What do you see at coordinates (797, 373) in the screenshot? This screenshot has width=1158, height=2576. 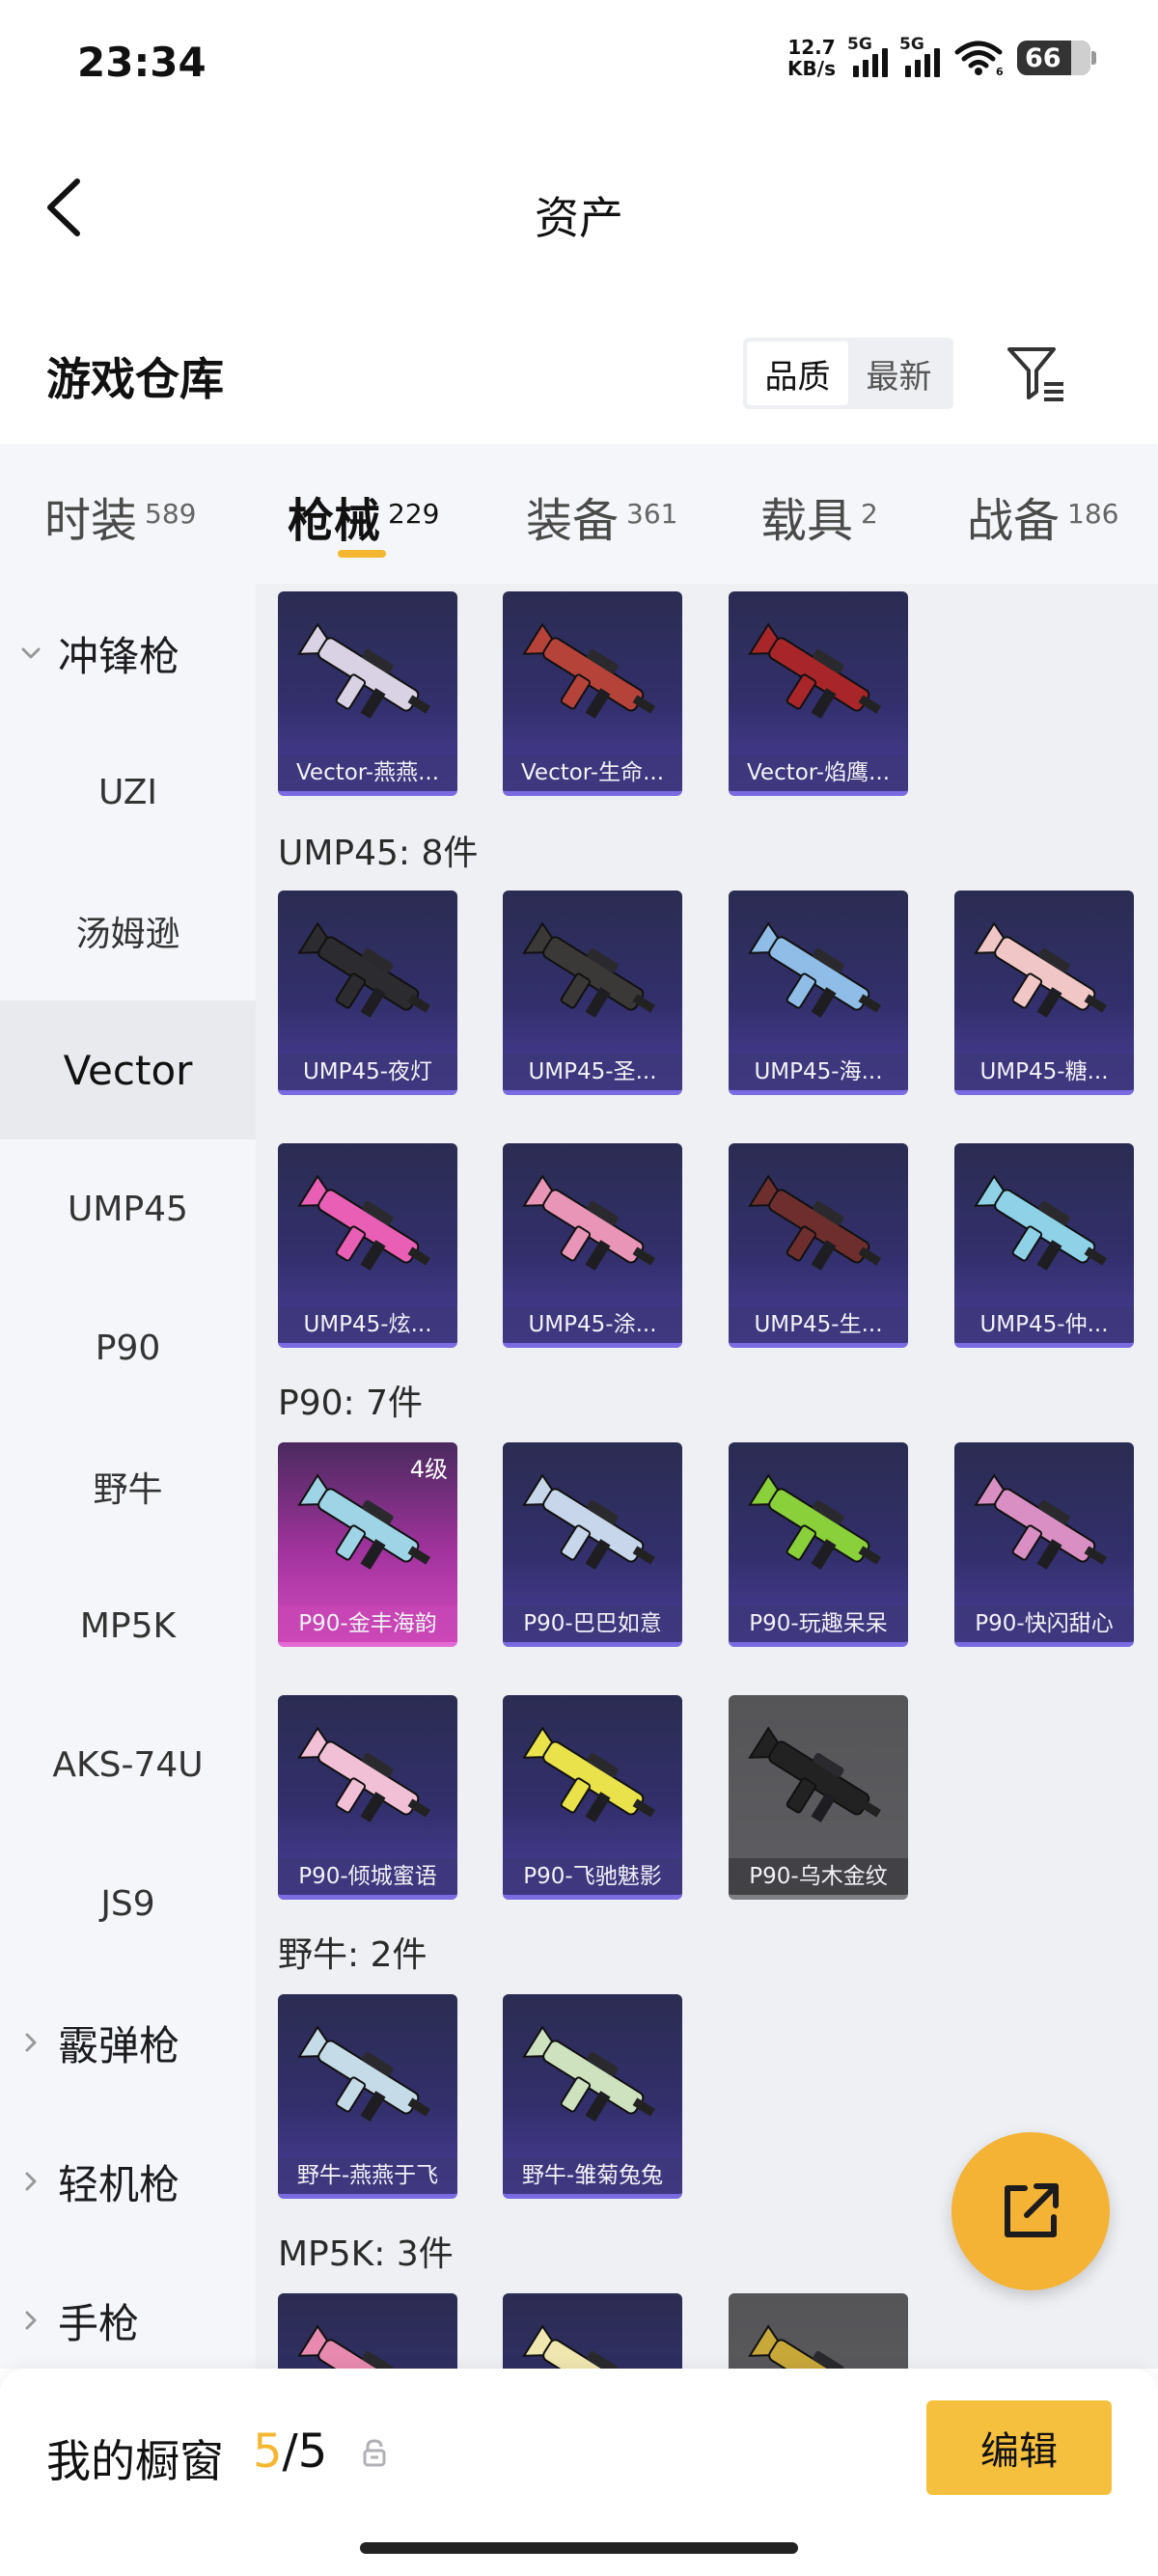 I see `sort-quality-option: 品质` at bounding box center [797, 373].